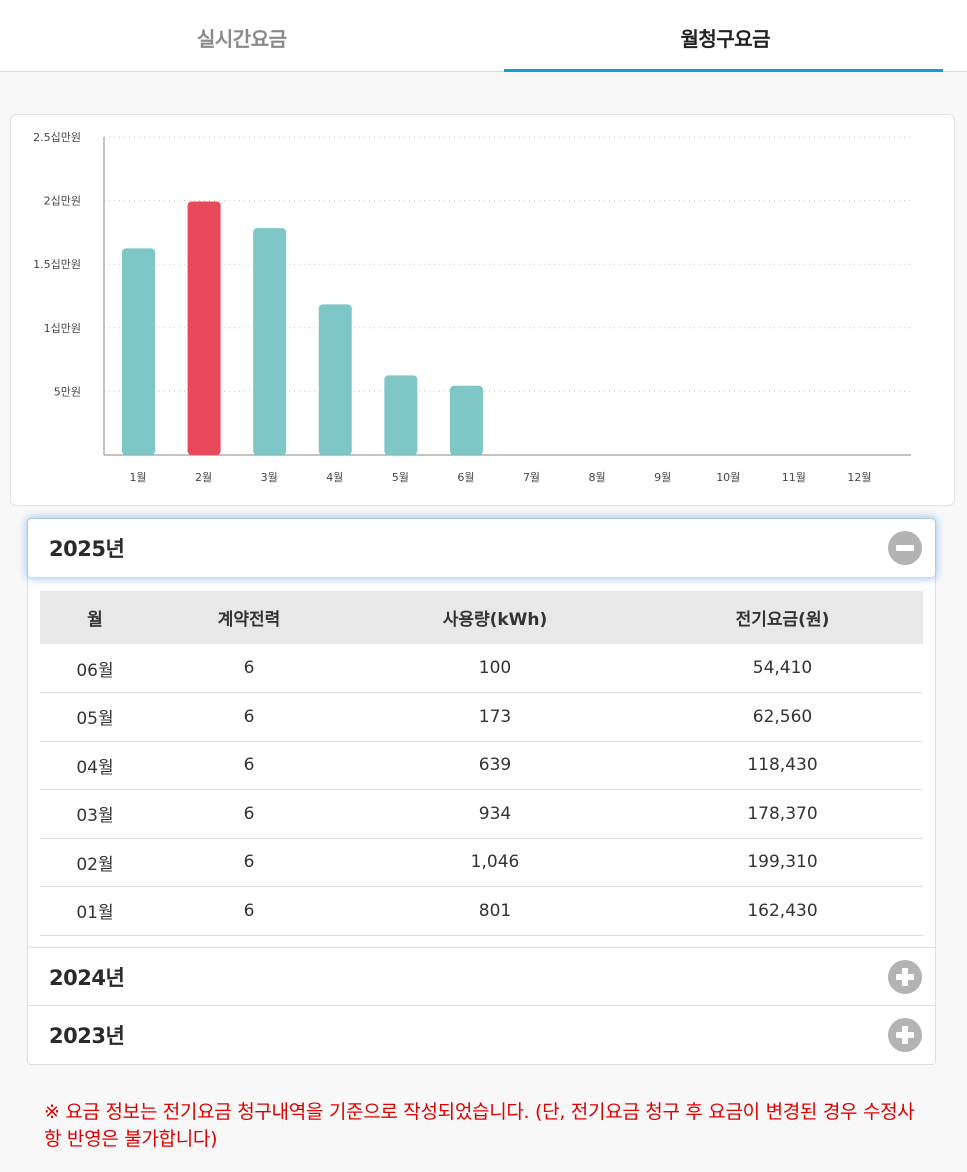 This screenshot has width=967, height=1172. Describe the element at coordinates (495, 814) in the screenshot. I see `cell-usage: 934` at that location.